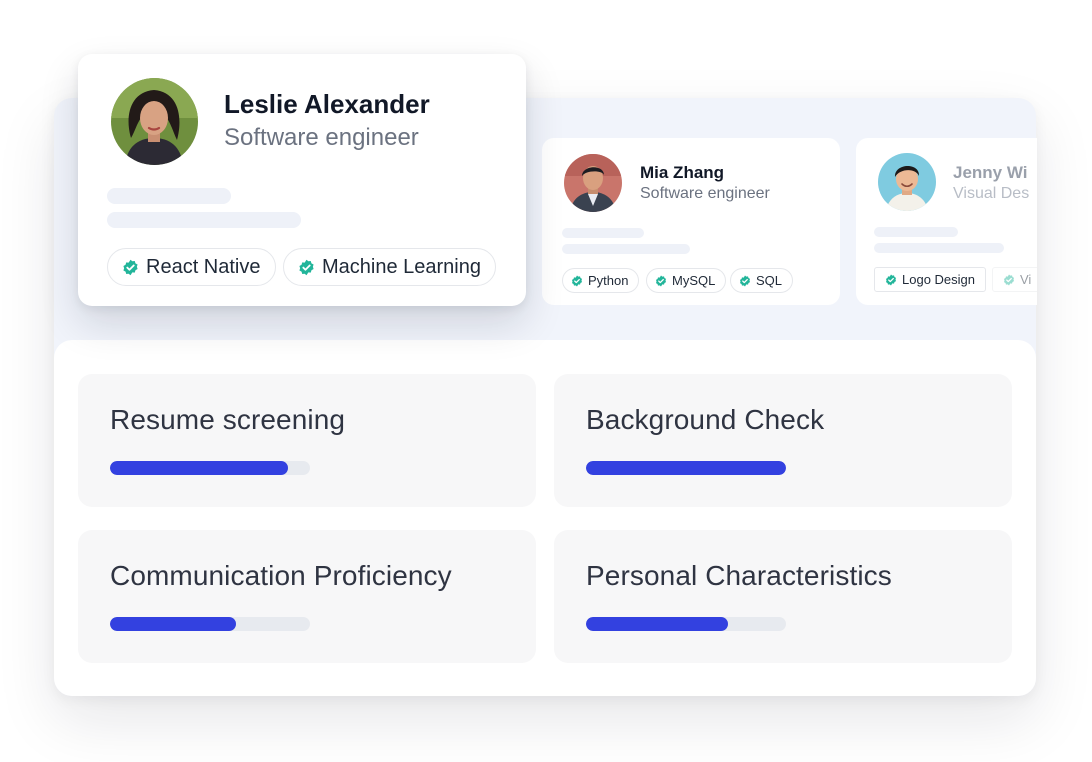 The image size is (1092, 762). I want to click on metric-card-background-check: Background Check, so click(783, 440).